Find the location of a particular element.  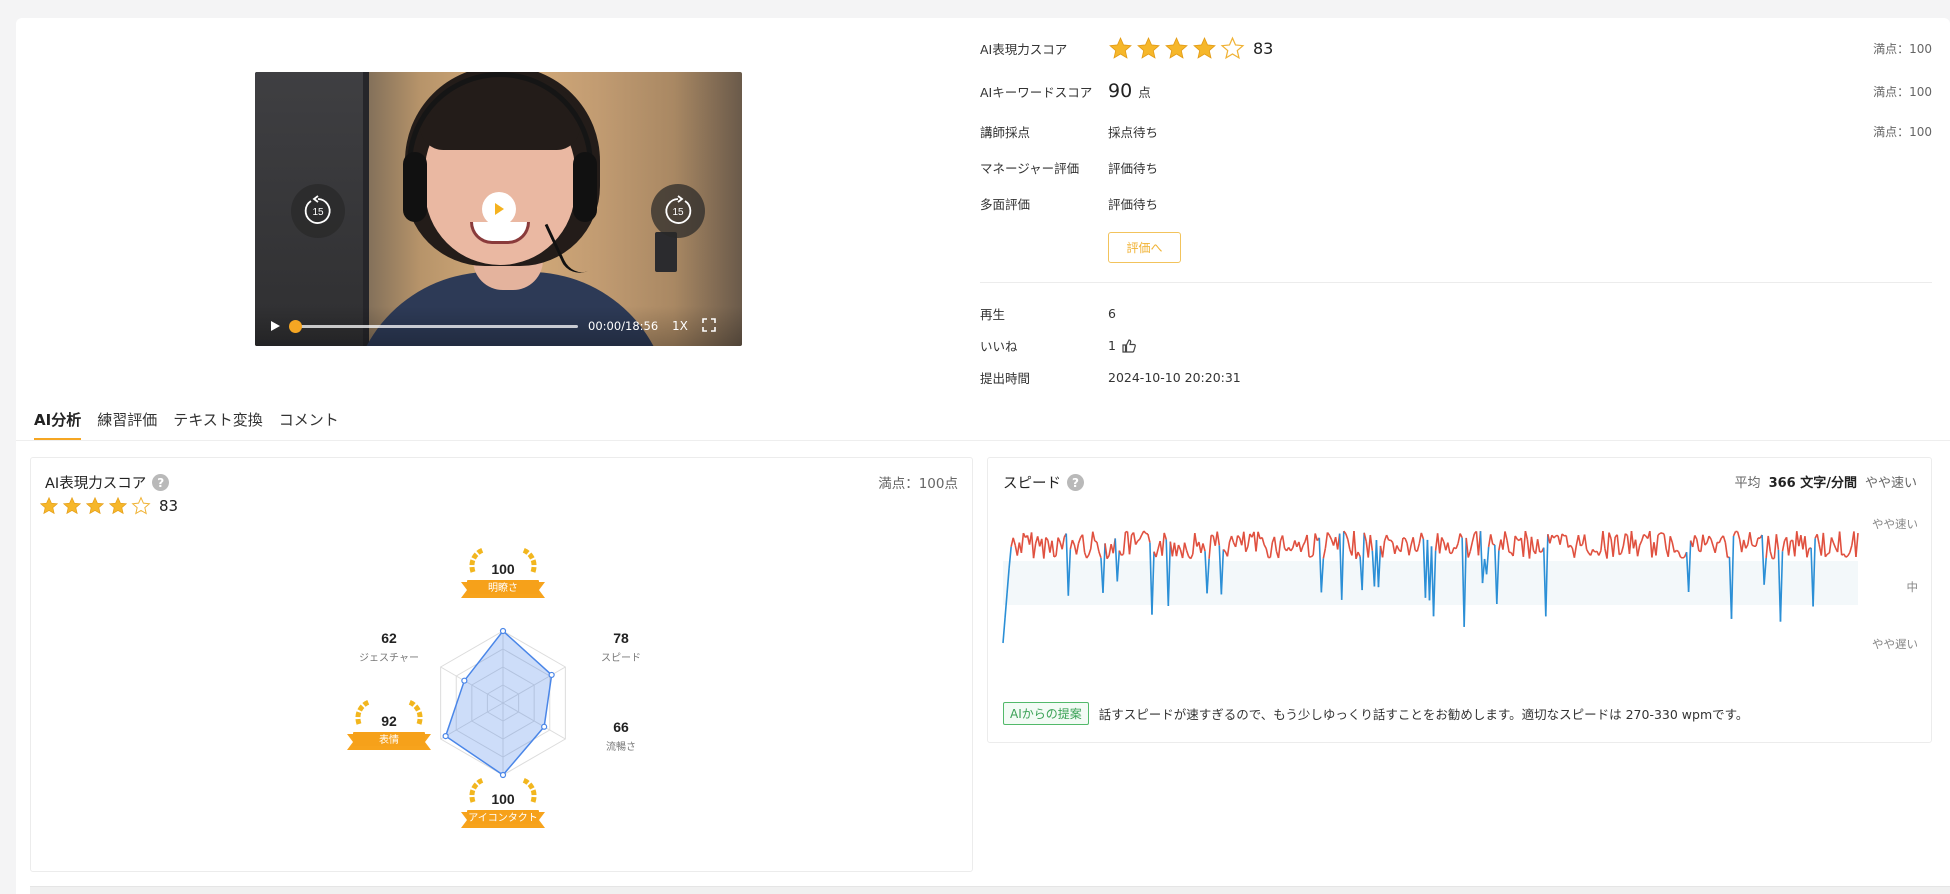

likes-value: 1 is located at coordinates (1112, 345).